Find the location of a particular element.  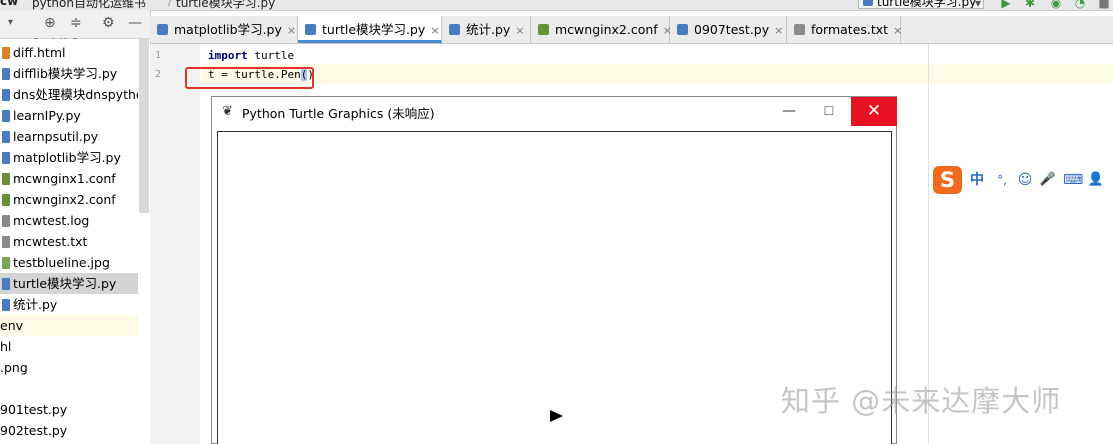

file-tree-item: diff.html is located at coordinates (69, 52).